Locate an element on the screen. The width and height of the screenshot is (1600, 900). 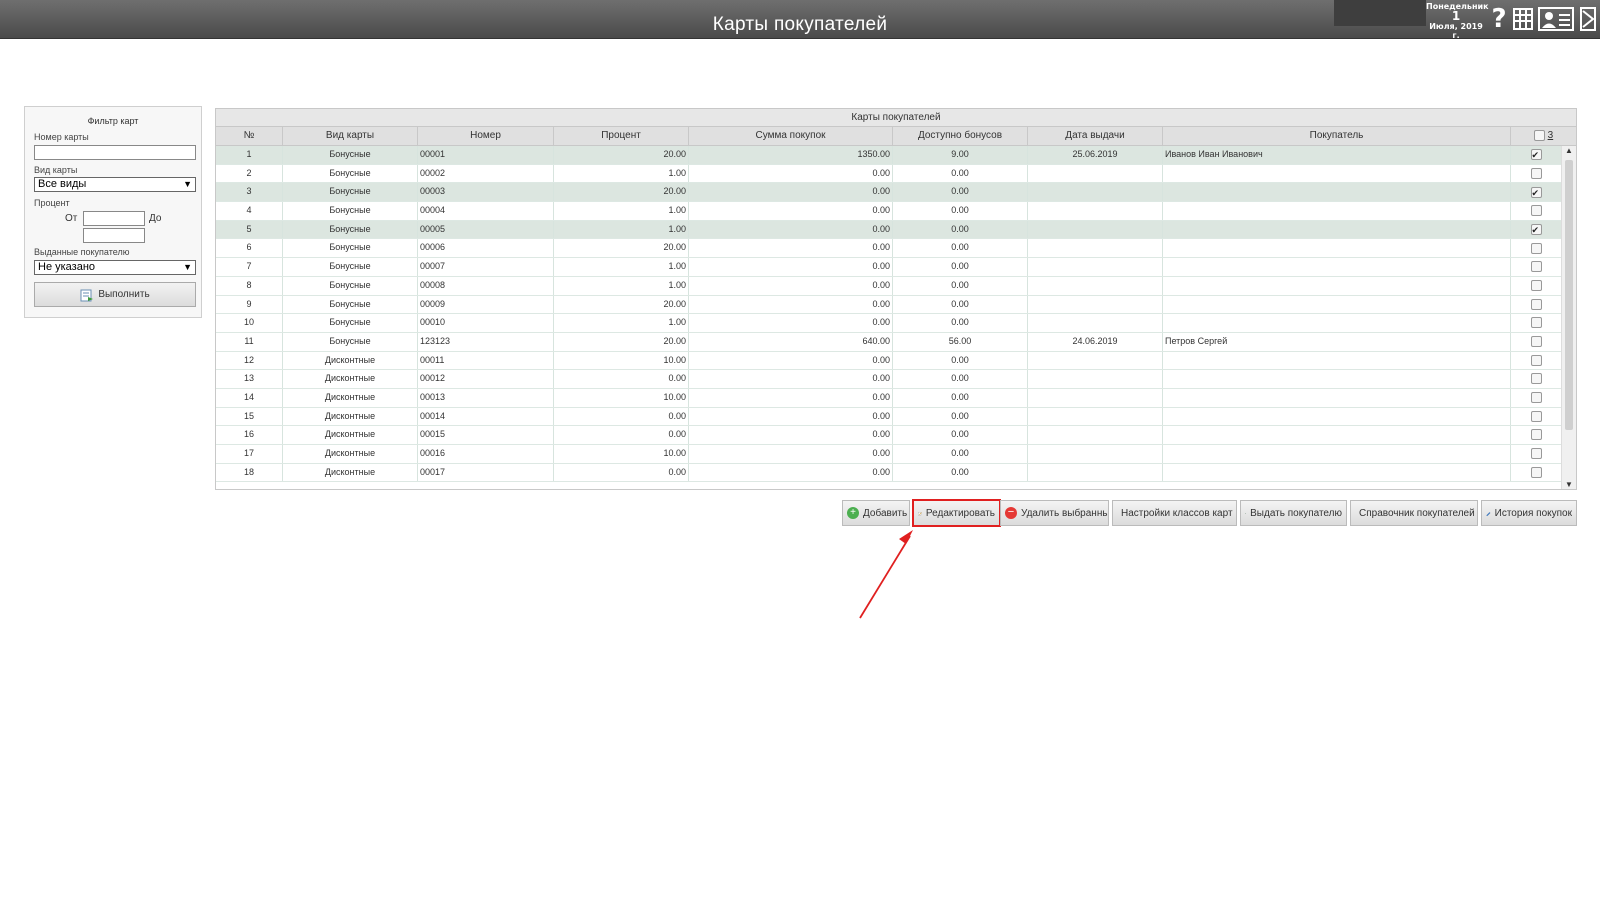
table-row: 18 Дисконтные 00017 0.00 0.00 0.00 is located at coordinates (888, 473).